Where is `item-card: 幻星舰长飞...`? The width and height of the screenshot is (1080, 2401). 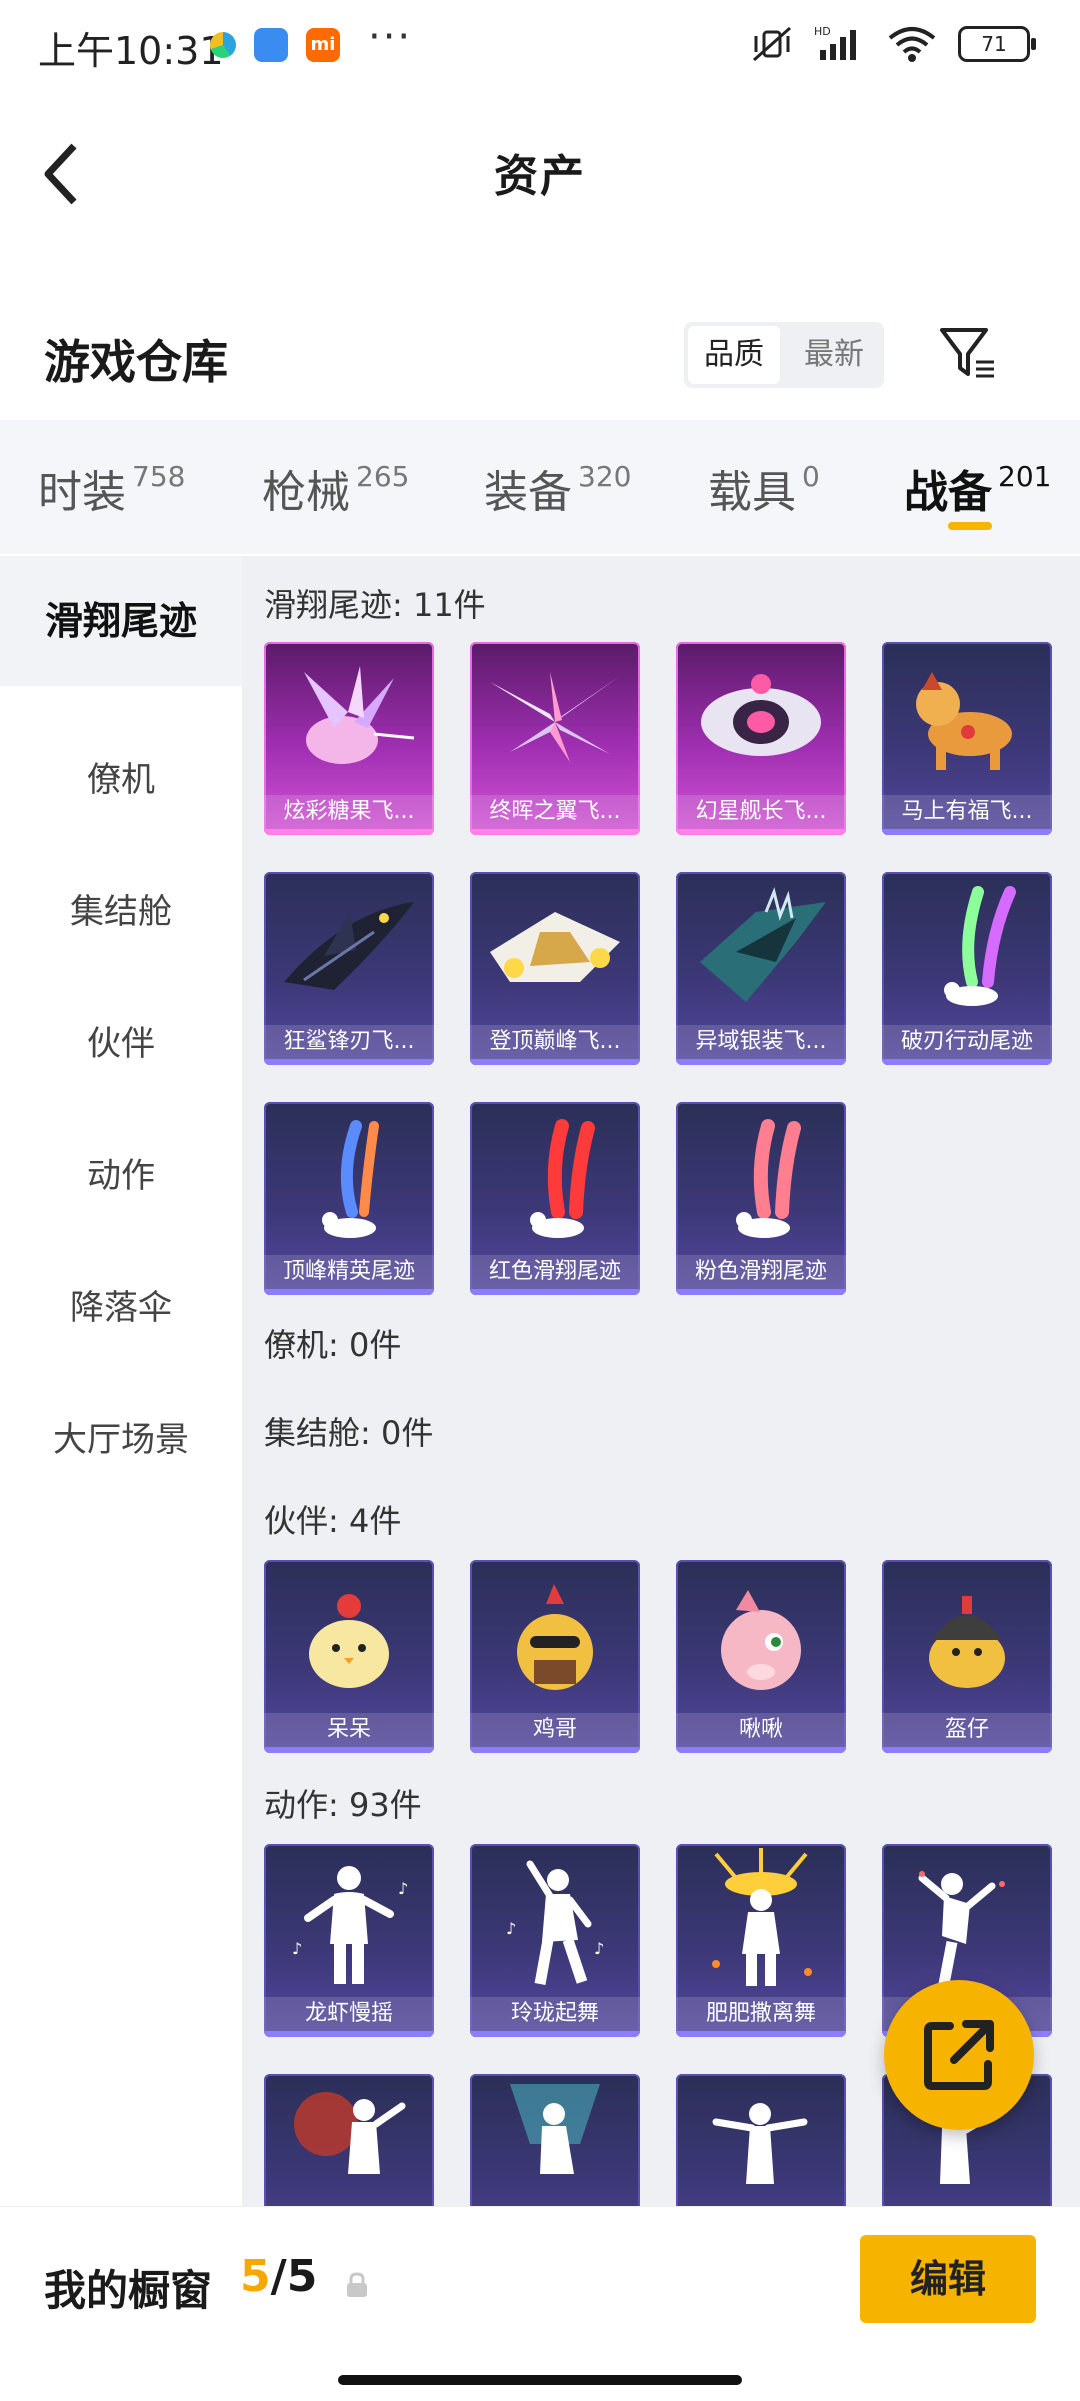
item-card: 幻星舰长飞... is located at coordinates (761, 738).